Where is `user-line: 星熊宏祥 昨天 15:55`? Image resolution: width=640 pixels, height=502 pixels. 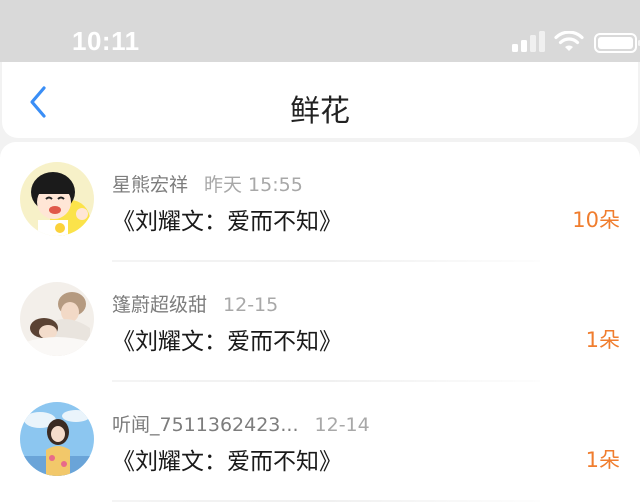
user-line: 星熊宏祥 昨天 15:55 is located at coordinates (207, 183).